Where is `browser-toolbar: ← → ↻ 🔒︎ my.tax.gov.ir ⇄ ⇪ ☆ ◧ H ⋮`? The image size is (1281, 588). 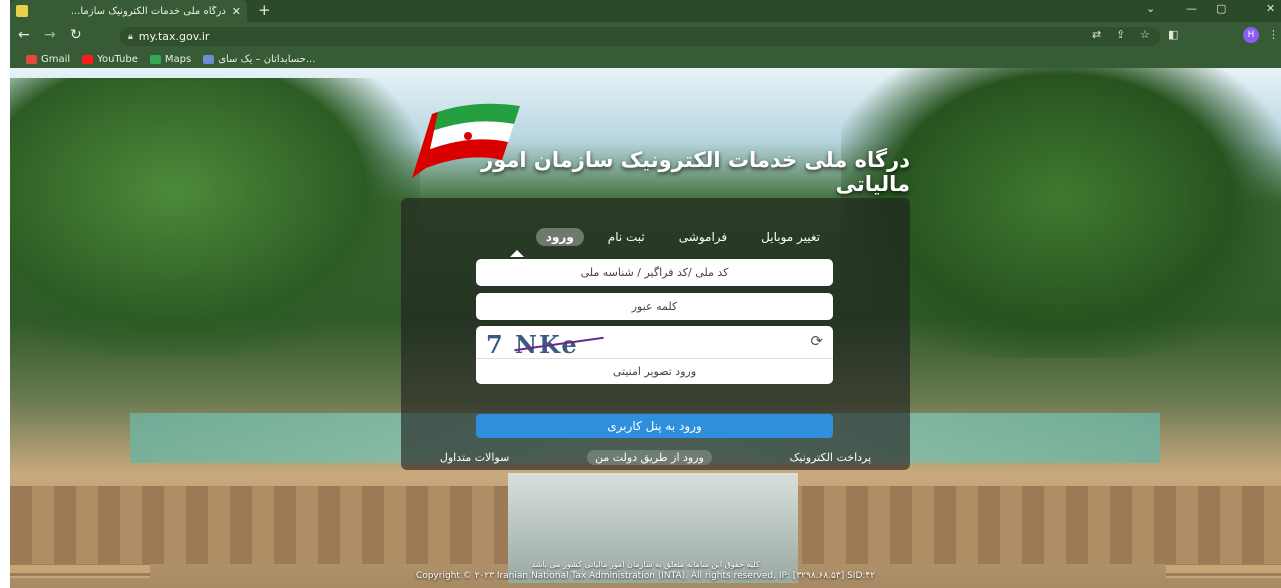 browser-toolbar: ← → ↻ 🔒︎ my.tax.gov.ir ⇄ ⇪ ☆ ◧ H ⋮ is located at coordinates (645, 36).